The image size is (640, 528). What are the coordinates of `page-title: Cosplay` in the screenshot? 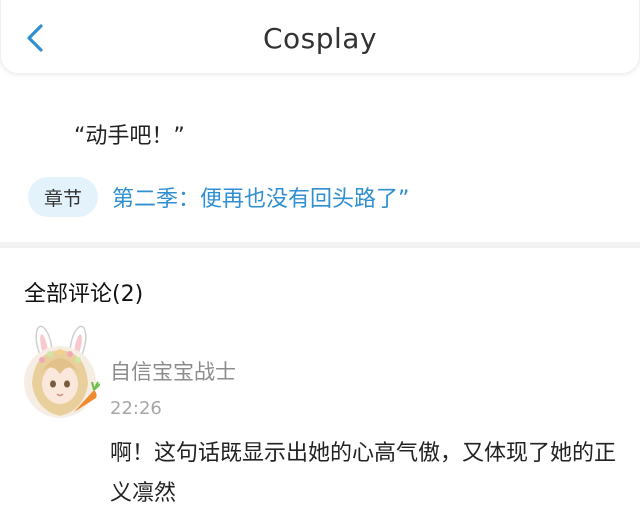 It's located at (320, 38).